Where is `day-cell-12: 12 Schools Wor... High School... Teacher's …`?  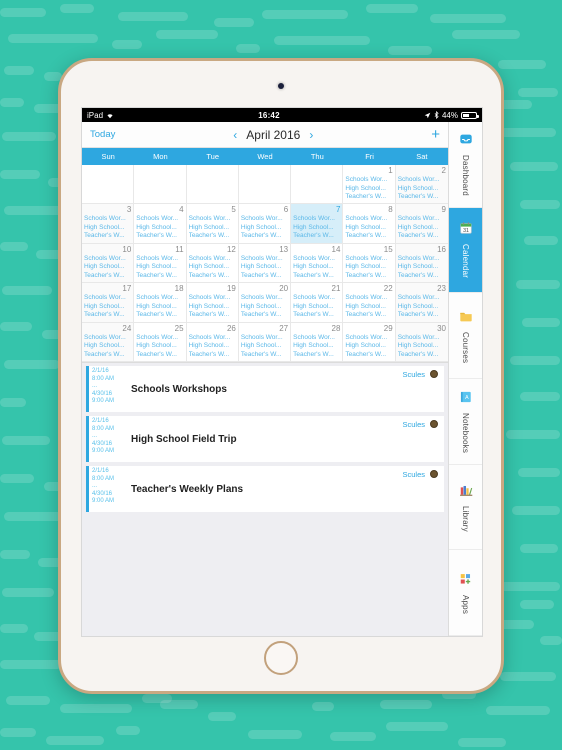
day-cell-12: 12 Schools Wor... High School... Teacher's … is located at coordinates (212, 263).